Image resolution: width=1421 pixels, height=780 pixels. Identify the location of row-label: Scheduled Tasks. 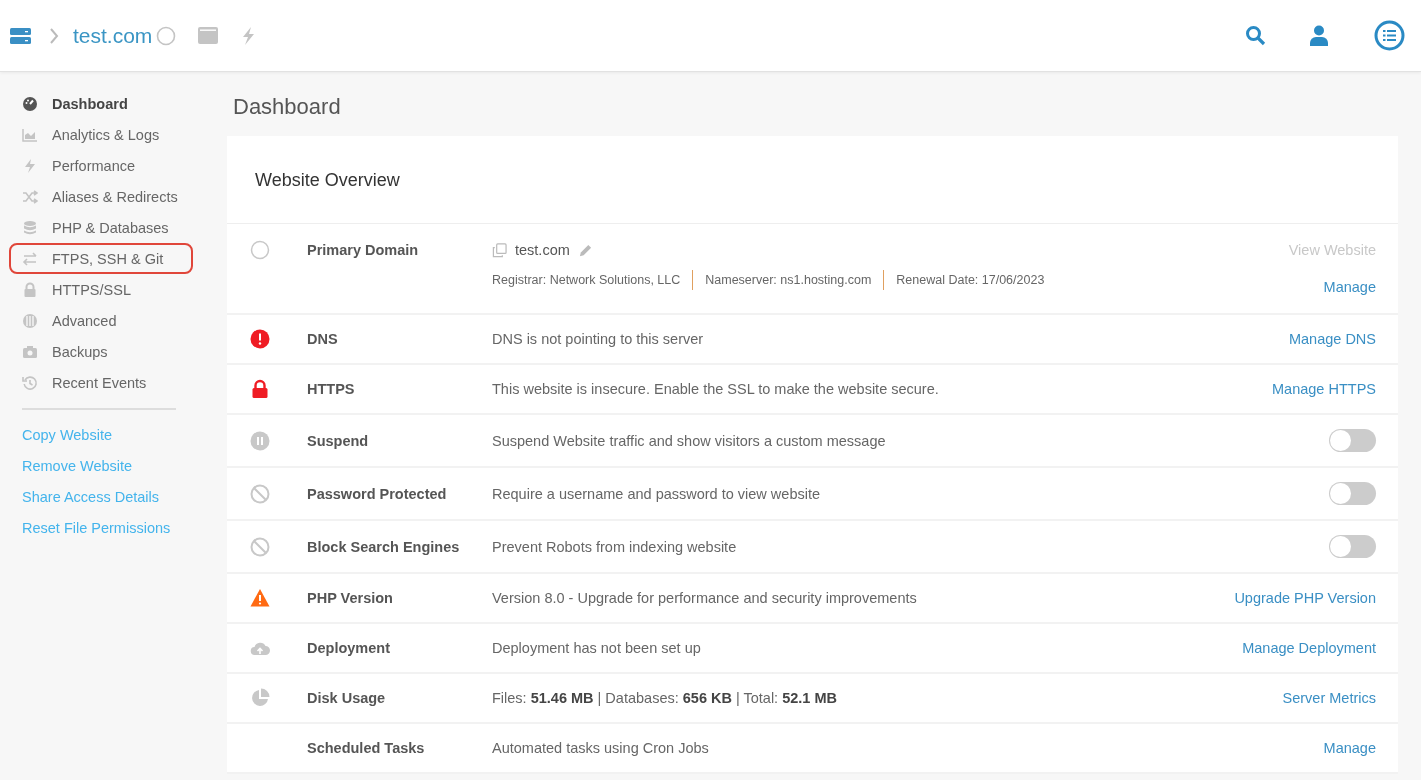
(366, 748).